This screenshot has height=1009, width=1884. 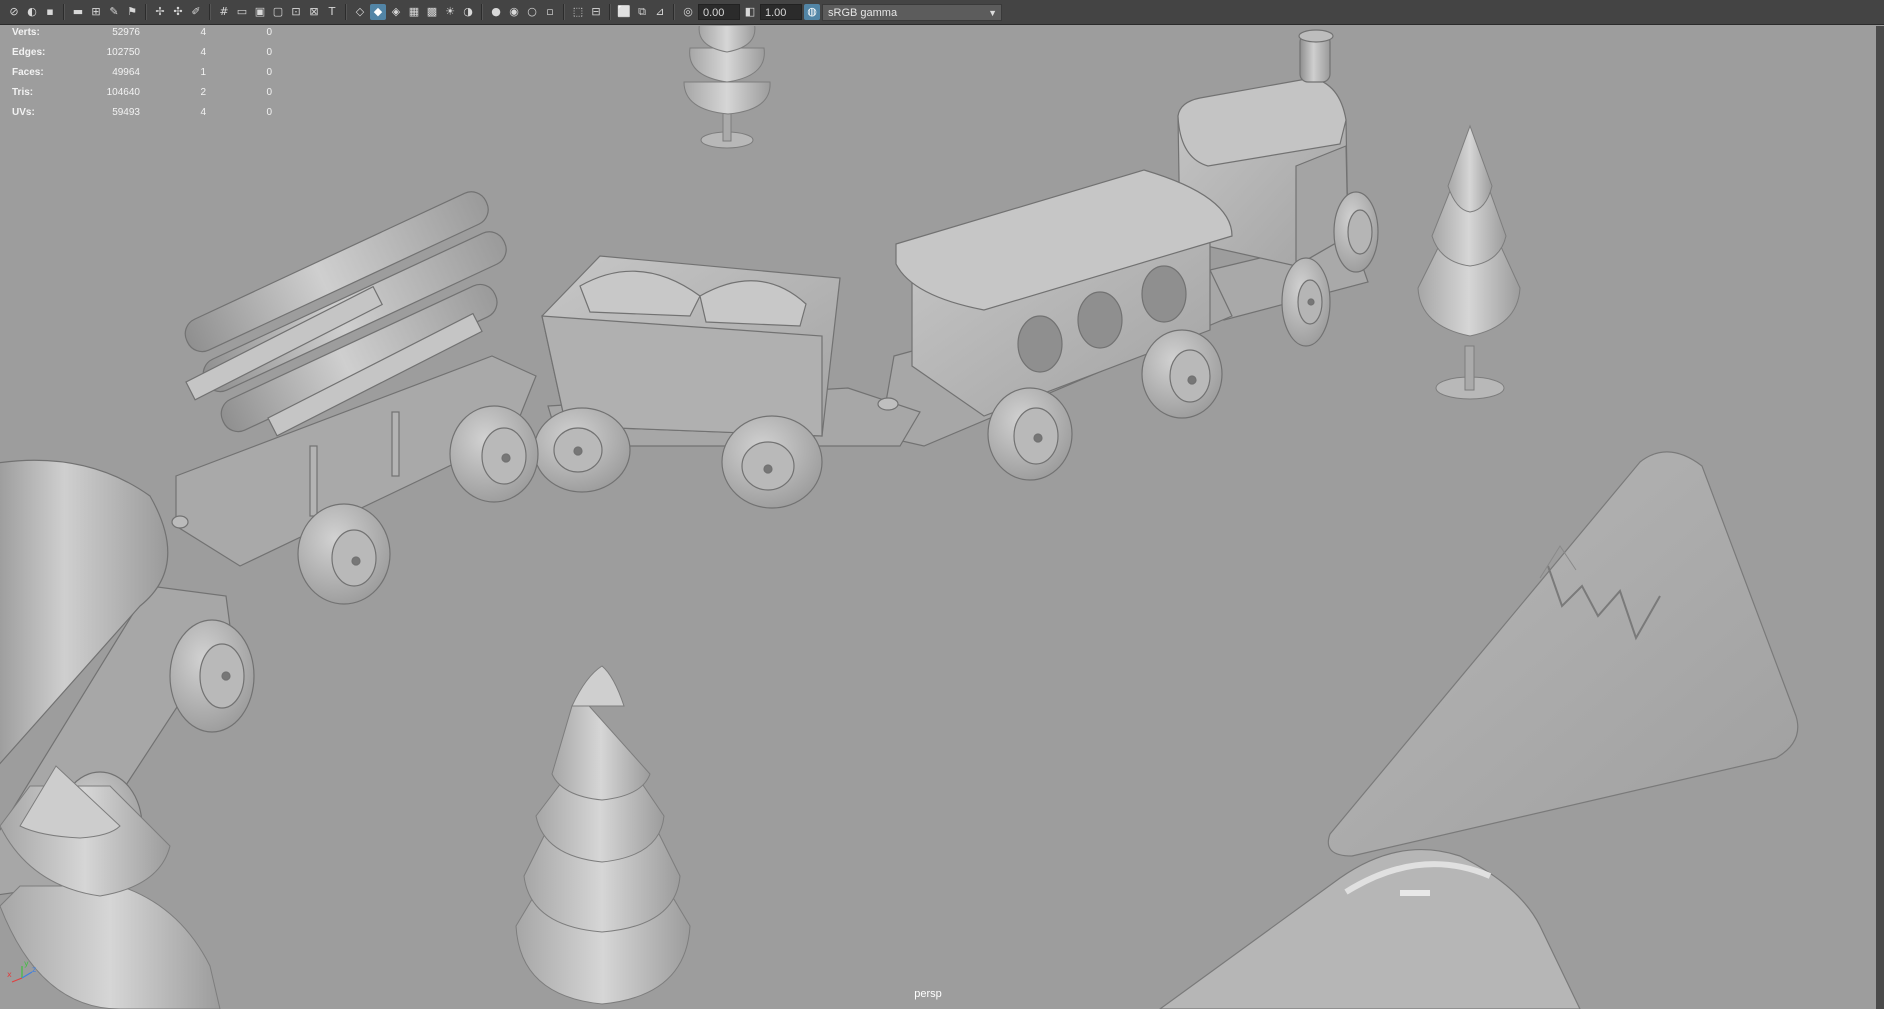 What do you see at coordinates (203, 112) in the screenshot?
I see `hud-uvs-selected: 4` at bounding box center [203, 112].